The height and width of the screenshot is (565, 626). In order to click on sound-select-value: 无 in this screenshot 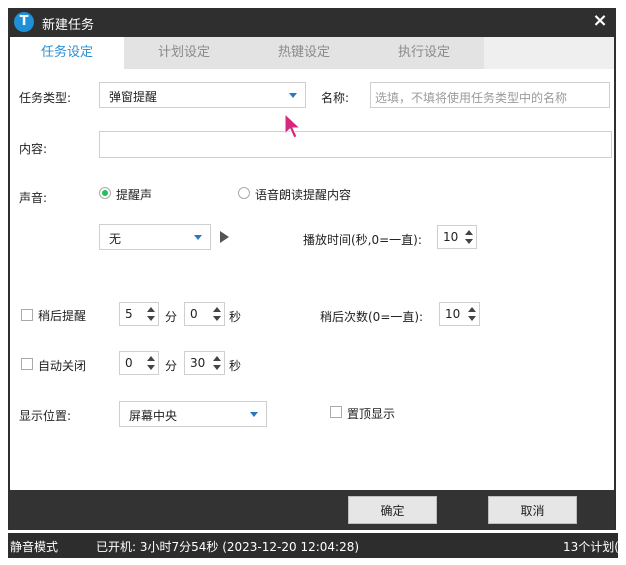, I will do `click(115, 239)`.